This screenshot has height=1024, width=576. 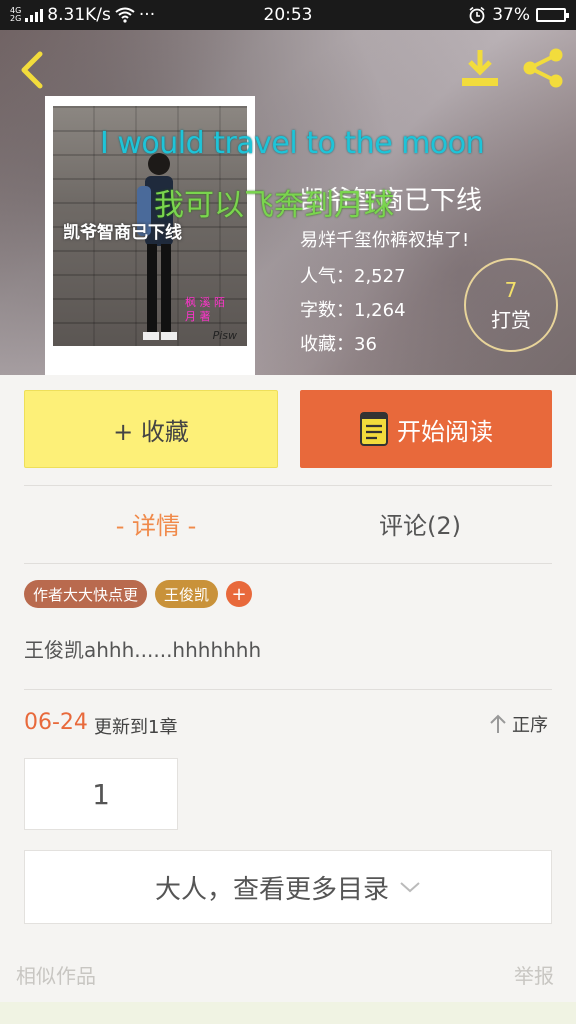 What do you see at coordinates (143, 650) in the screenshot?
I see `book-intro: 王俊凯ahhh......hhhhhhh` at bounding box center [143, 650].